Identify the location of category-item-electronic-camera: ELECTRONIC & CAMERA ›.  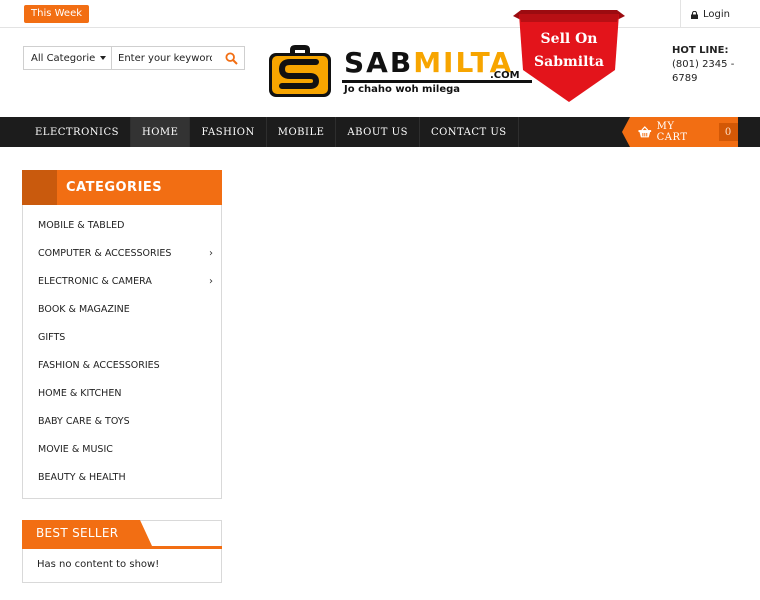
(122, 281).